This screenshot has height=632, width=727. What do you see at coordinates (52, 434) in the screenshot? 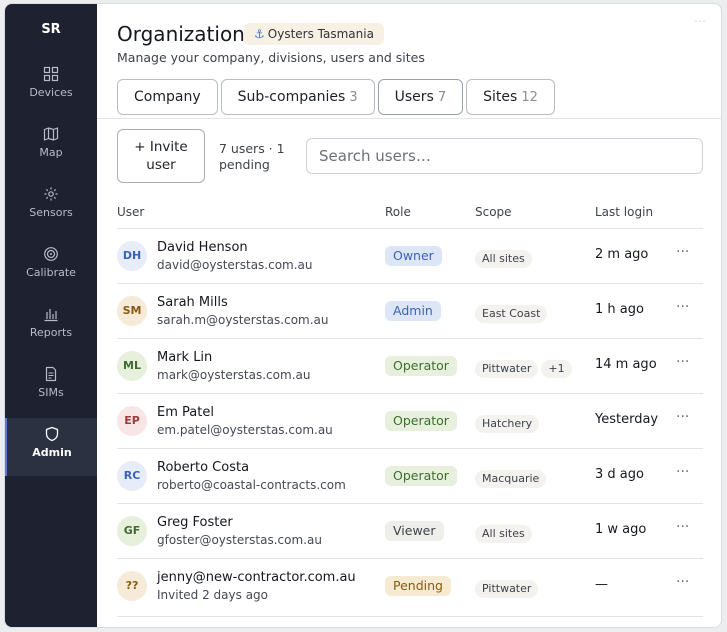
I see `shield-icon` at bounding box center [52, 434].